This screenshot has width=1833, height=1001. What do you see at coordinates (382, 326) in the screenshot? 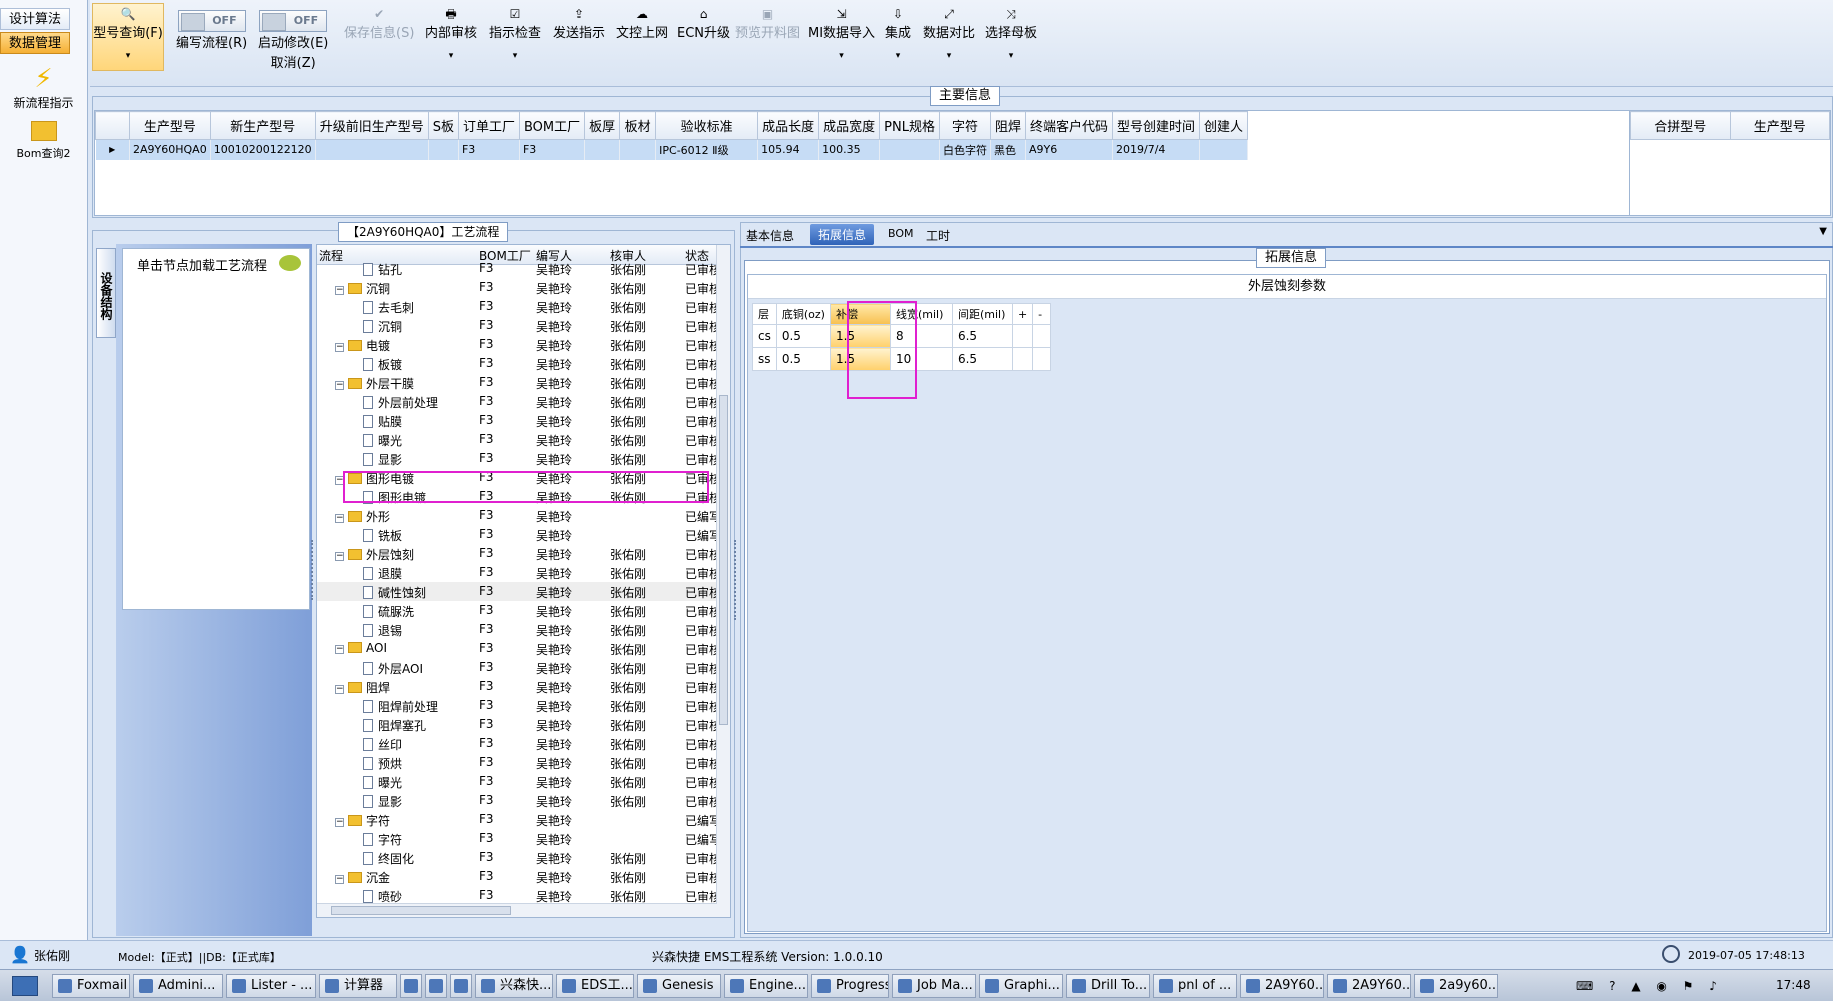
I see `tree-node-label: 沉铜` at bounding box center [382, 326].